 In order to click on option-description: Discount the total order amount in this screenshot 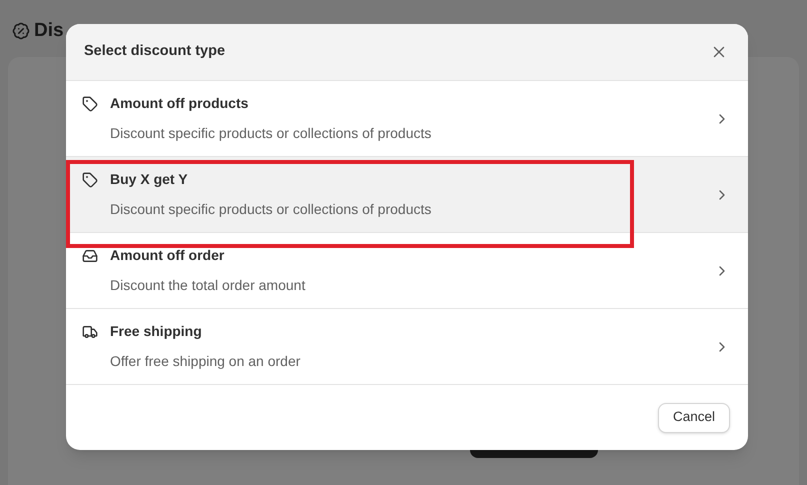, I will do `click(207, 285)`.